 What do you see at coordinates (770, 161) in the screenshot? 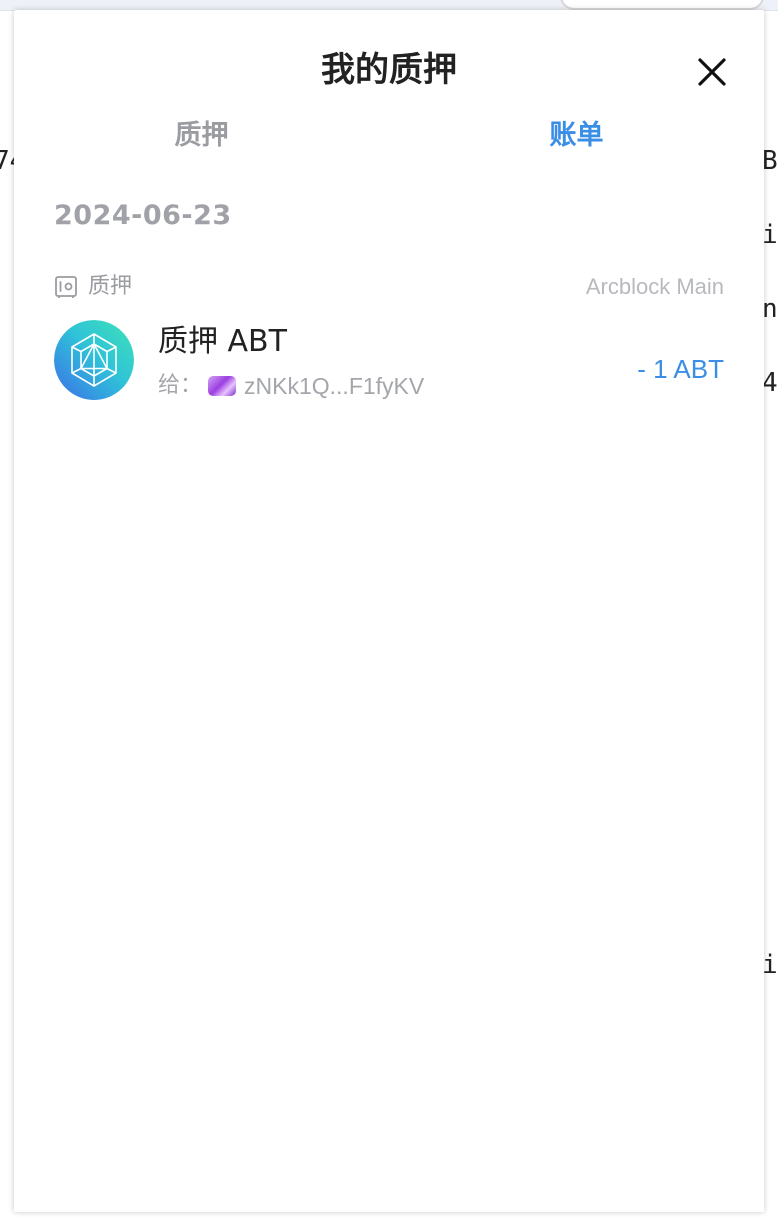
I see `background-text-fragment: B1` at bounding box center [770, 161].